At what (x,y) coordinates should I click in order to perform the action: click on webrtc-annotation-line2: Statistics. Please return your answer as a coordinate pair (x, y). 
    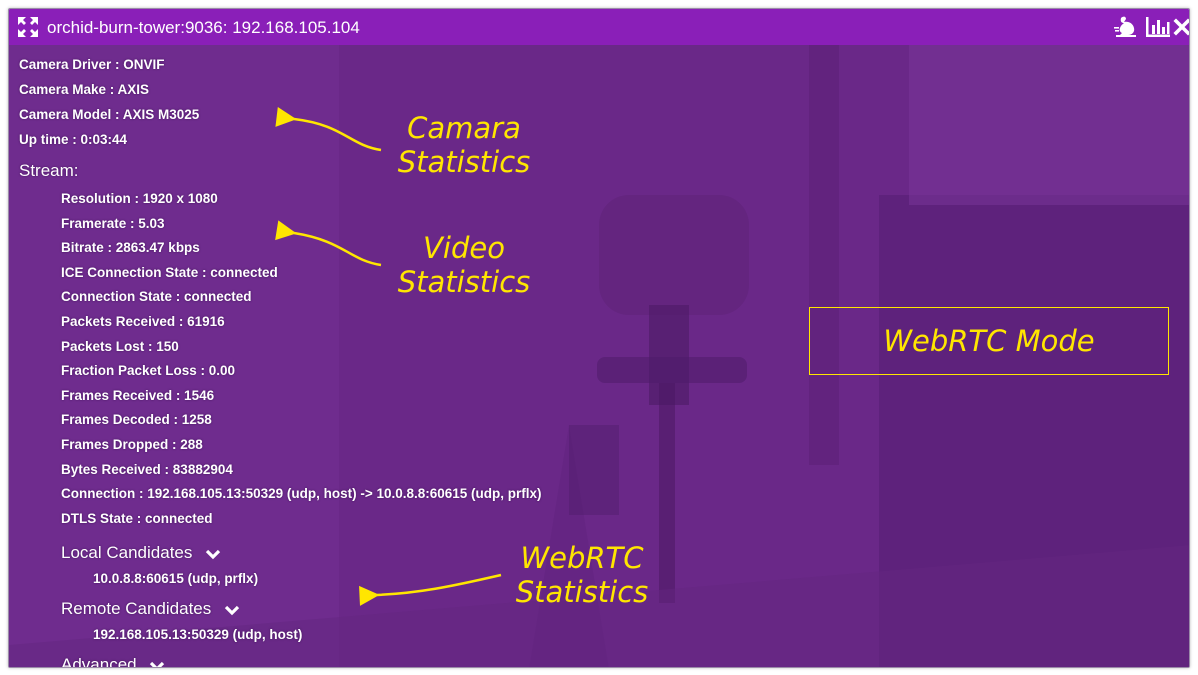
    Looking at the image, I should click on (582, 592).